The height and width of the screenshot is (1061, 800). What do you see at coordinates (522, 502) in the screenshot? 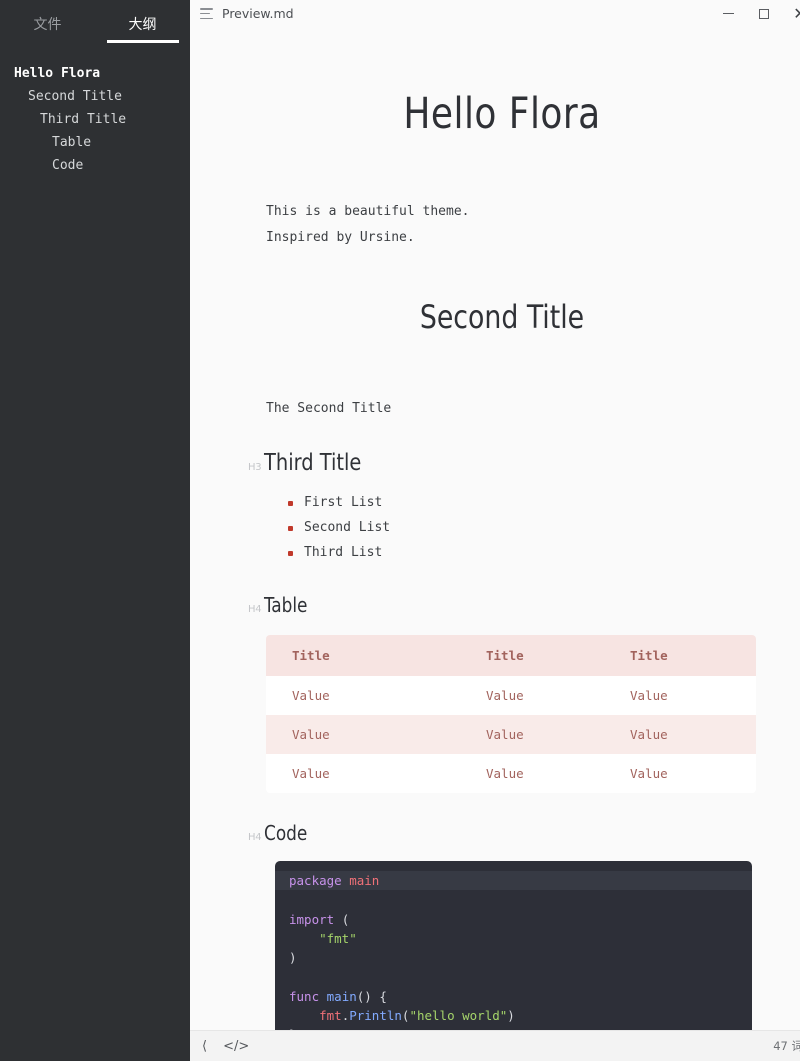
I see `list-item: First List` at bounding box center [522, 502].